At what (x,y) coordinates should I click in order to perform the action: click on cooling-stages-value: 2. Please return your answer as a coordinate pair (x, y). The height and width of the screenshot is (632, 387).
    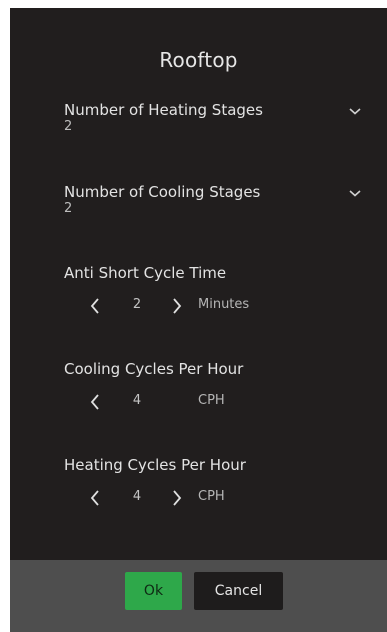
    Looking at the image, I should click on (68, 208).